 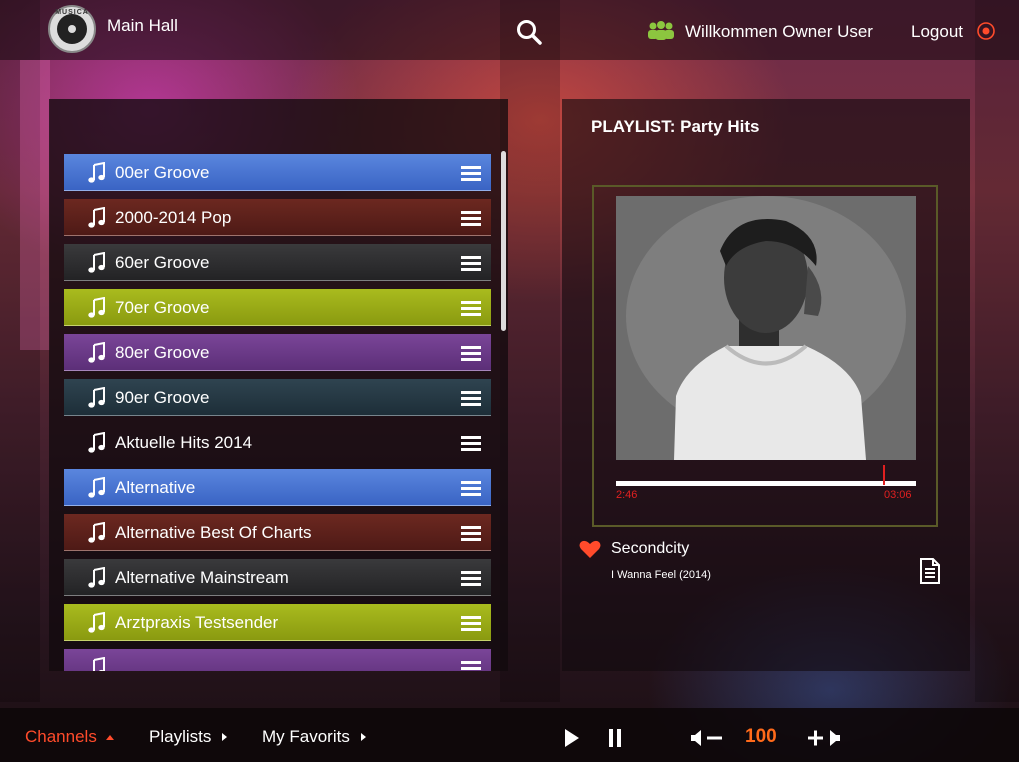 I want to click on progress-bar, so click(x=766, y=483).